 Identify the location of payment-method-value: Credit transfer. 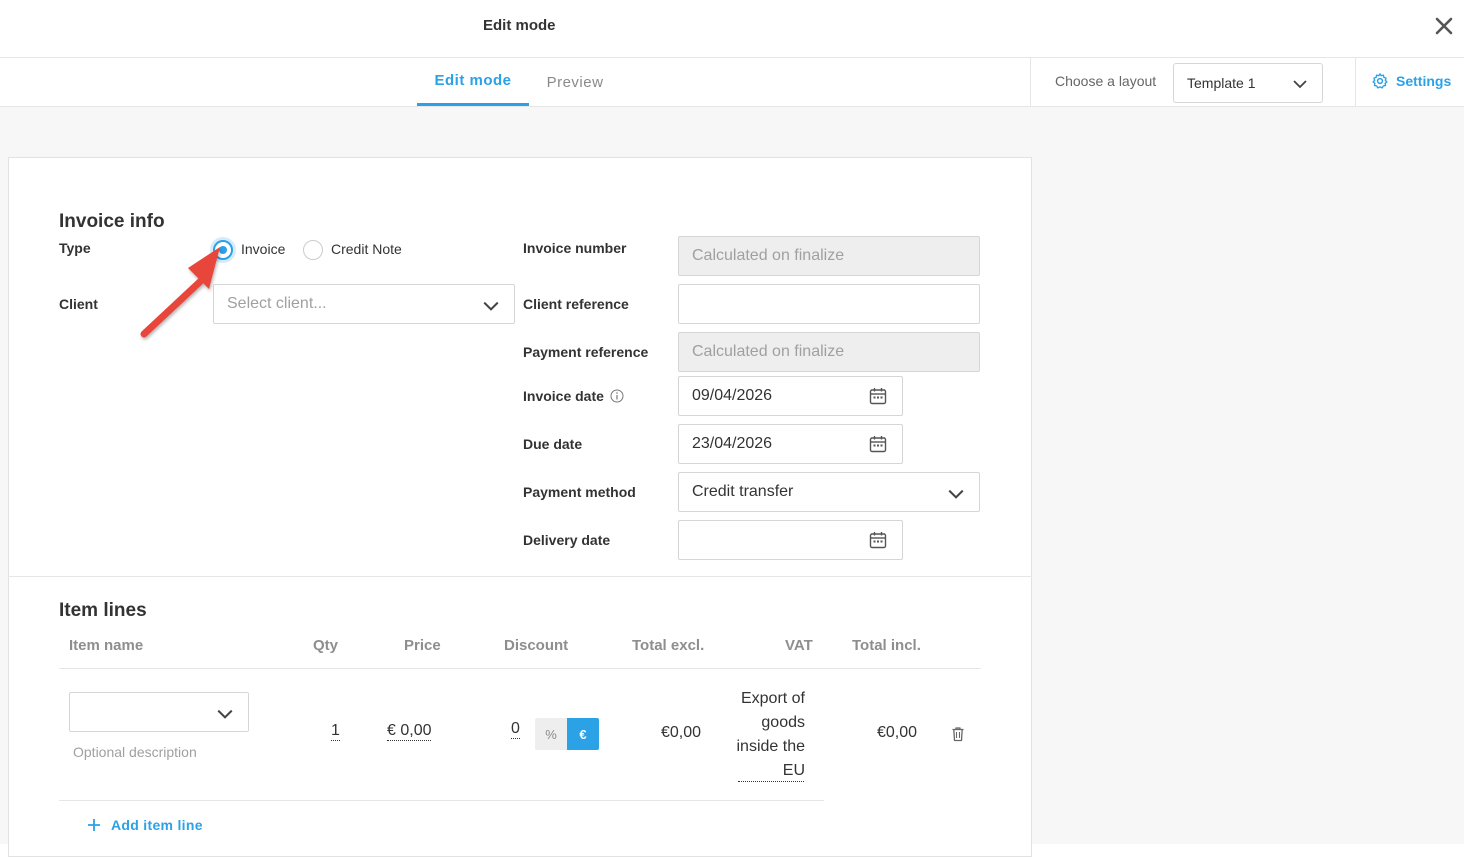
(743, 491).